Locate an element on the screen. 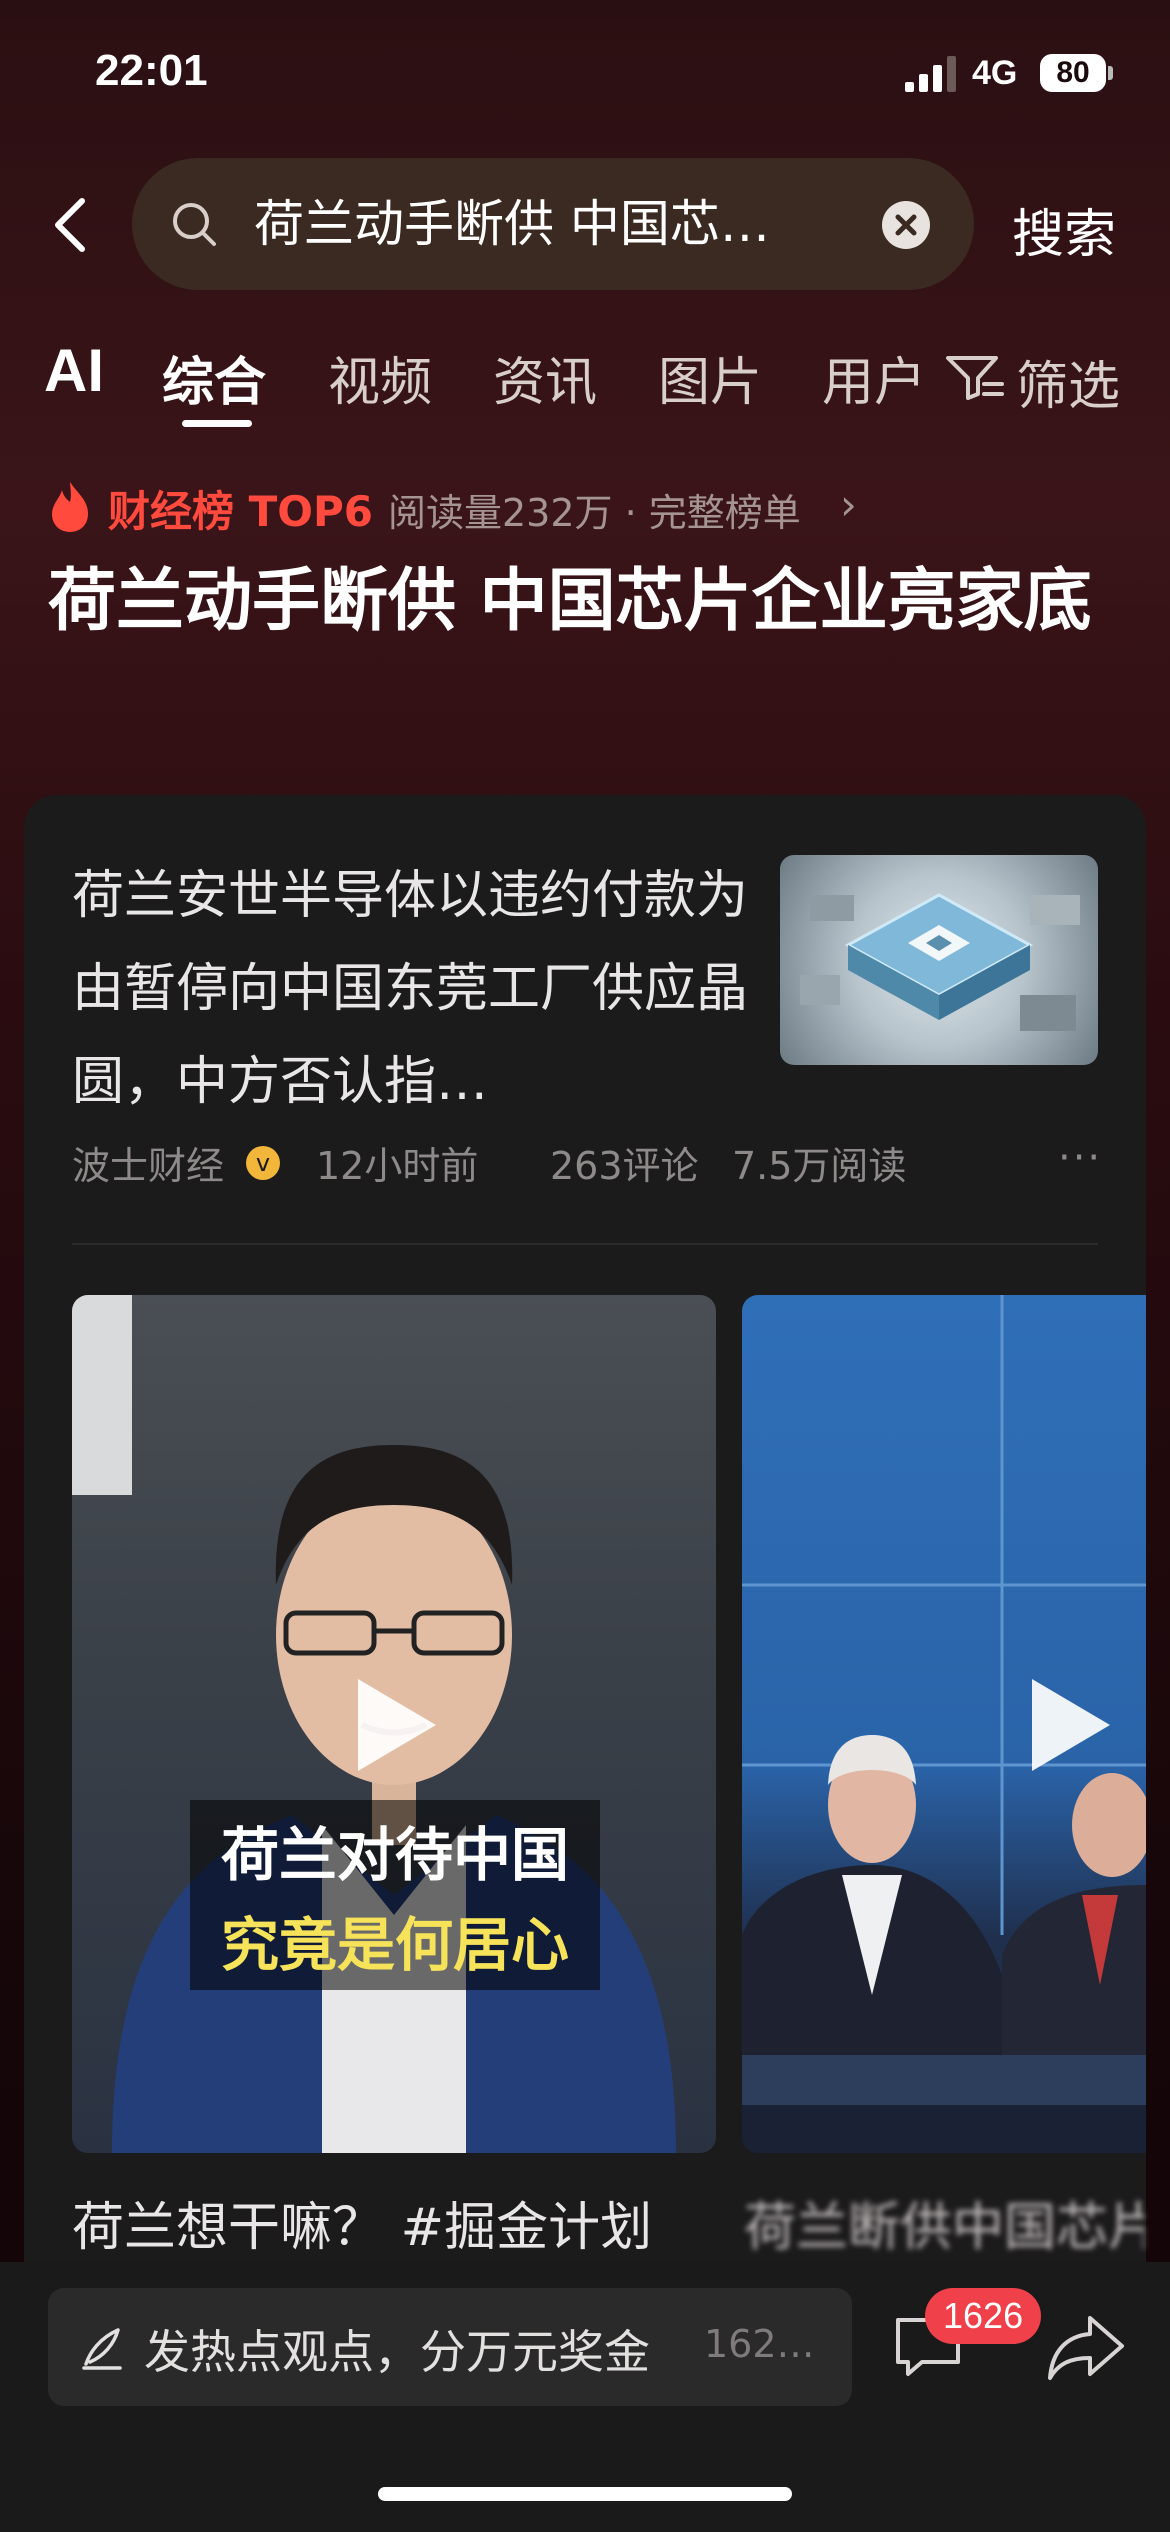 Image resolution: width=1170 pixels, height=2532 pixels. article-time: 12小时前 is located at coordinates (397, 1166).